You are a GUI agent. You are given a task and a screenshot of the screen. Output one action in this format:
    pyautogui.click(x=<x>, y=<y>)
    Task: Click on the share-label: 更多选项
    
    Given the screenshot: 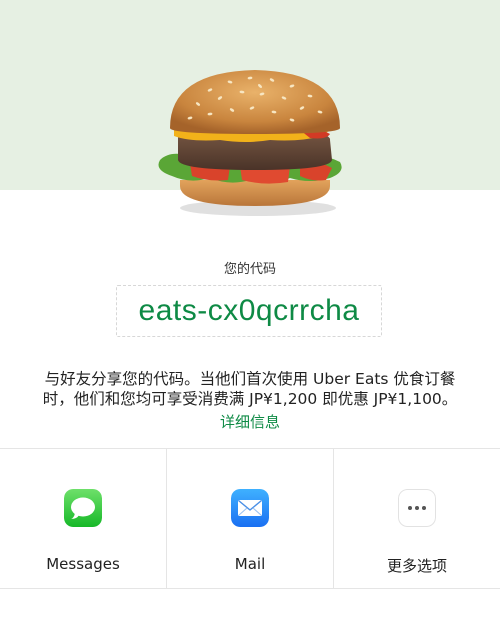 What is the action you would take?
    pyautogui.click(x=416, y=566)
    